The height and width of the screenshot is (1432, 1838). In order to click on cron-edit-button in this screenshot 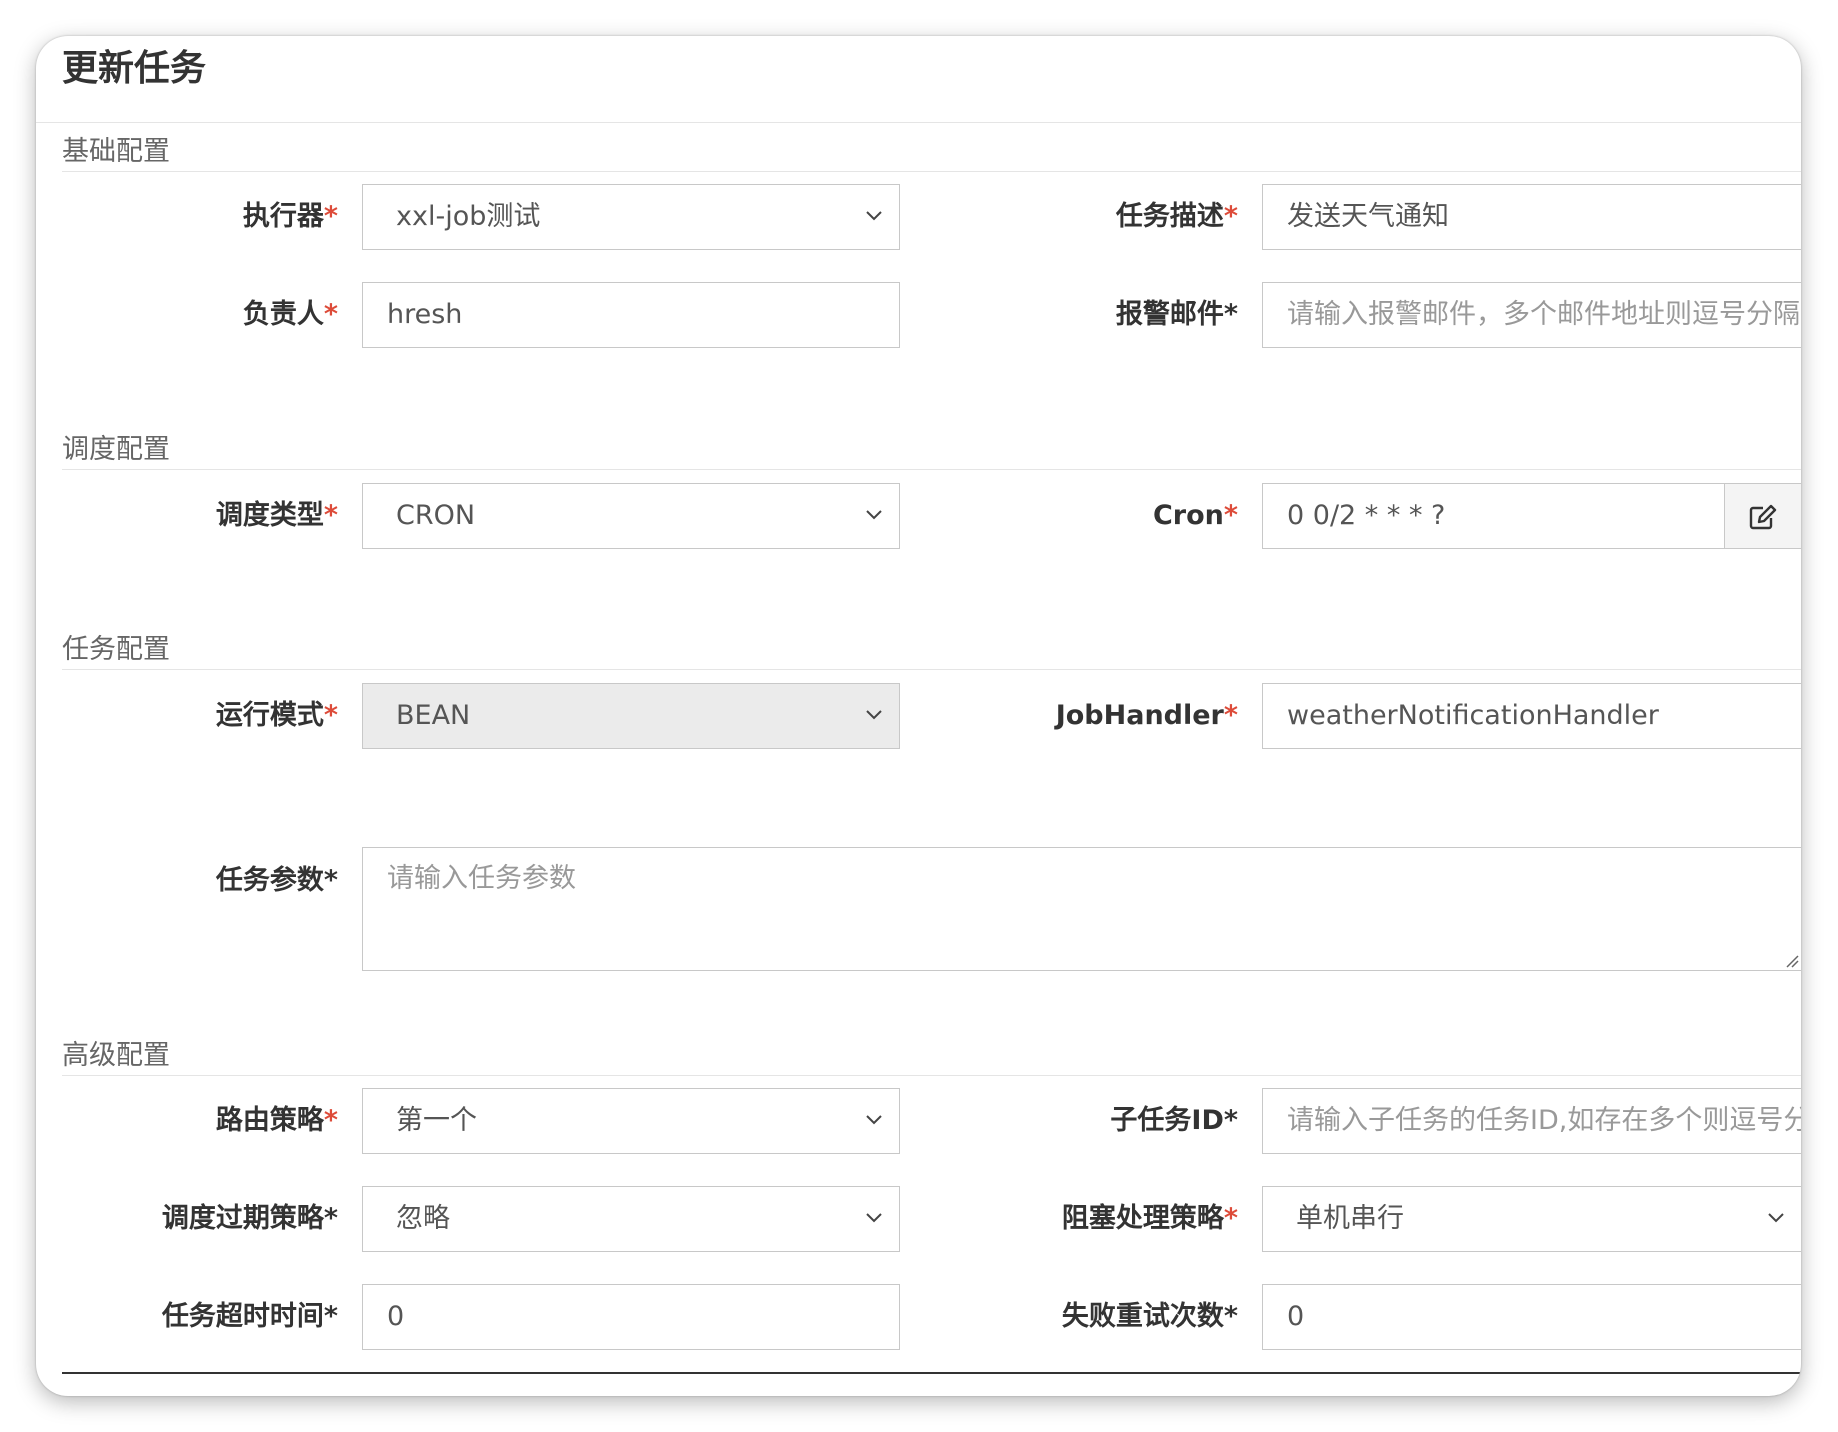, I will do `click(1762, 516)`.